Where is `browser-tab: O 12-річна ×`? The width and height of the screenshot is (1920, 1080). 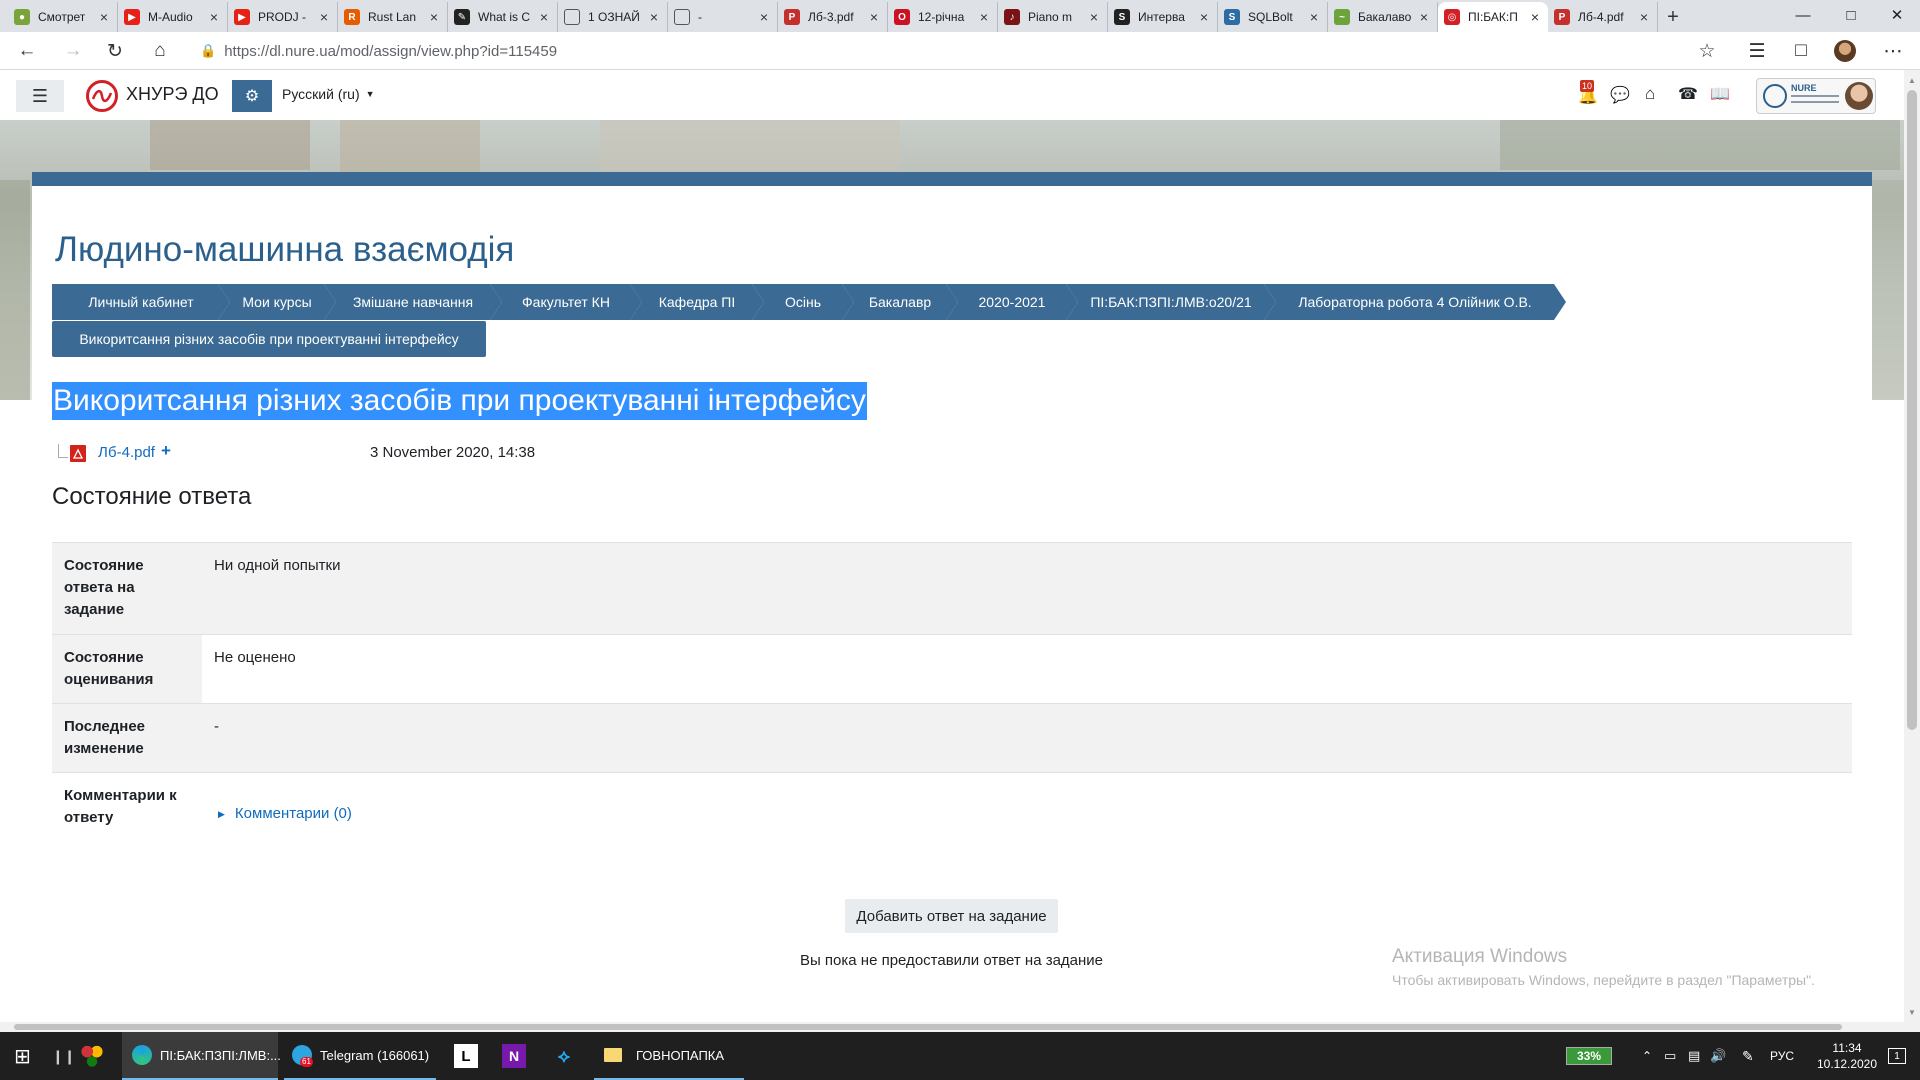
browser-tab: O 12-річна × is located at coordinates (943, 17).